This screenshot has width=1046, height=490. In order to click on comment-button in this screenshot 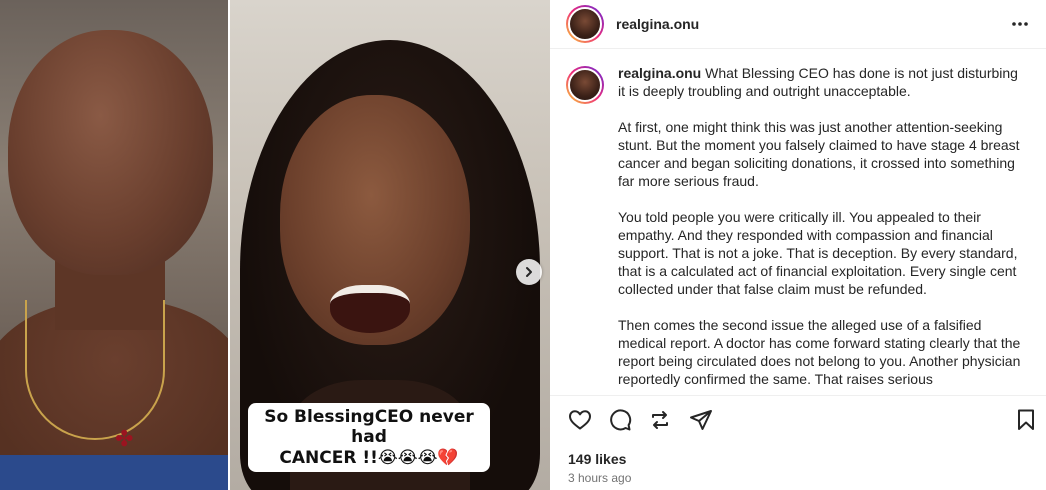, I will do `click(620, 420)`.